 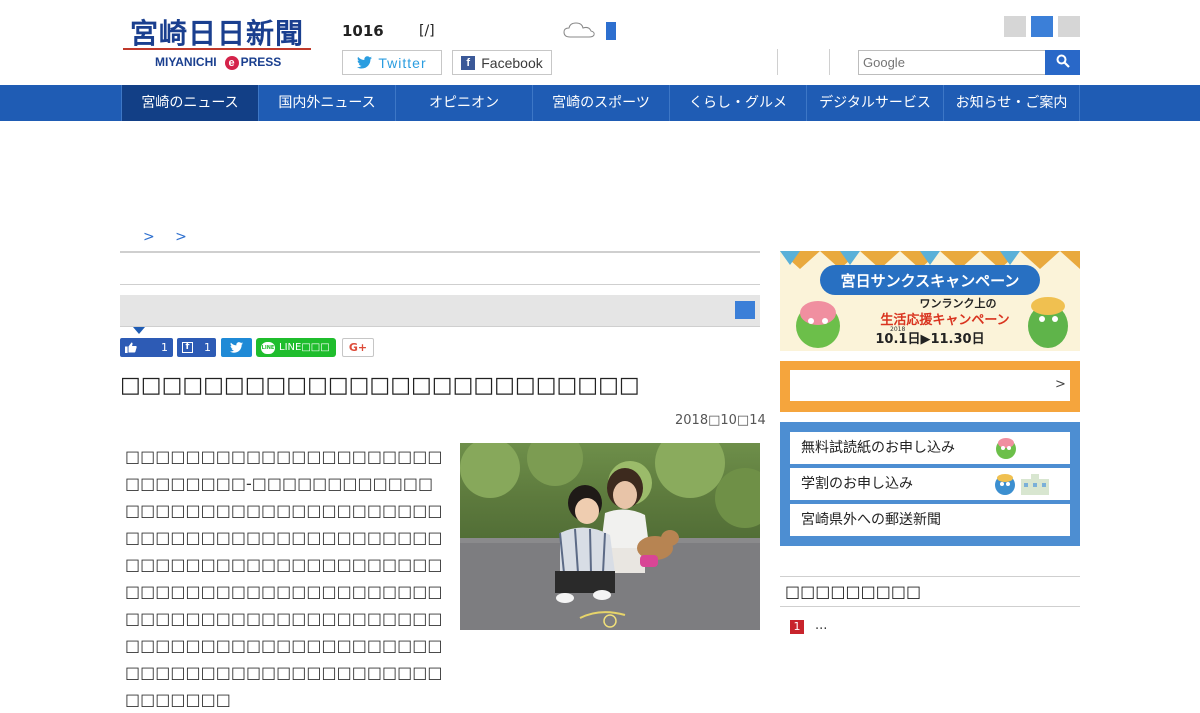 I want to click on orange-promo-link, so click(x=930, y=385).